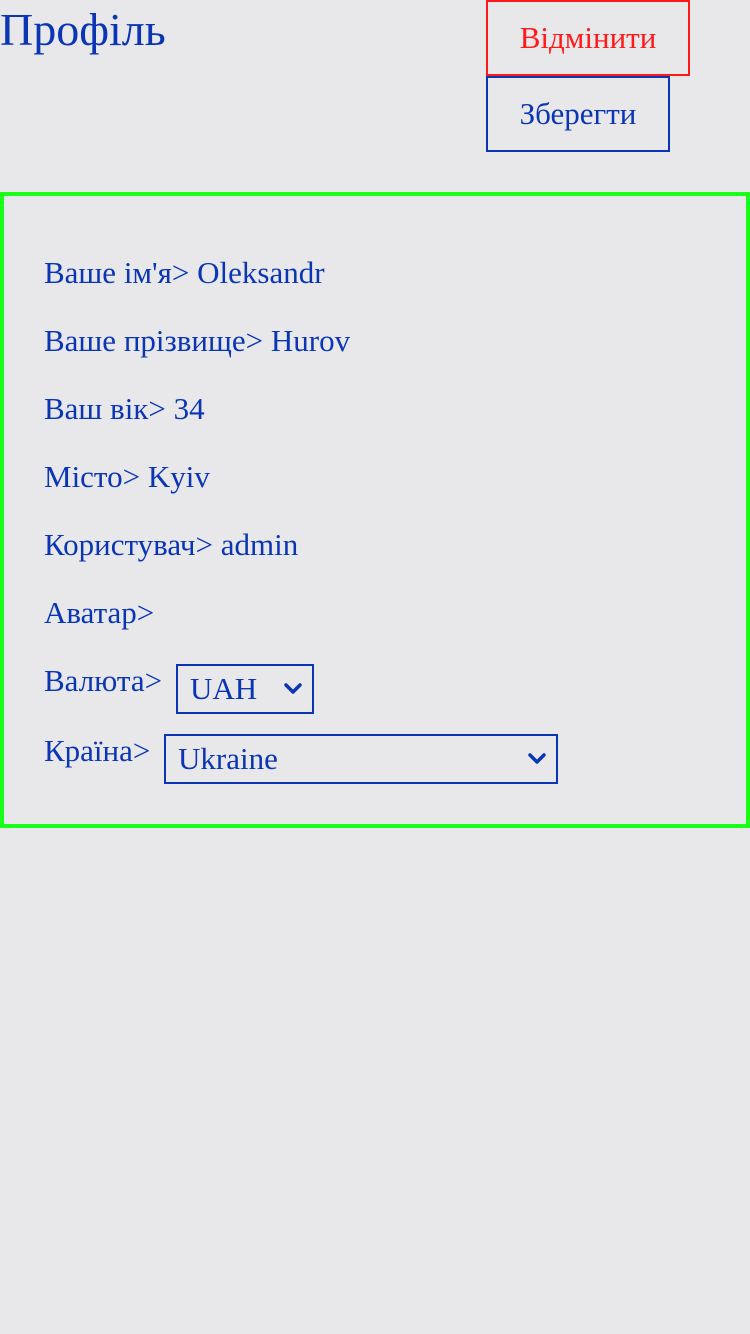  What do you see at coordinates (103, 680) in the screenshot?
I see `currency-label: Валюта>` at bounding box center [103, 680].